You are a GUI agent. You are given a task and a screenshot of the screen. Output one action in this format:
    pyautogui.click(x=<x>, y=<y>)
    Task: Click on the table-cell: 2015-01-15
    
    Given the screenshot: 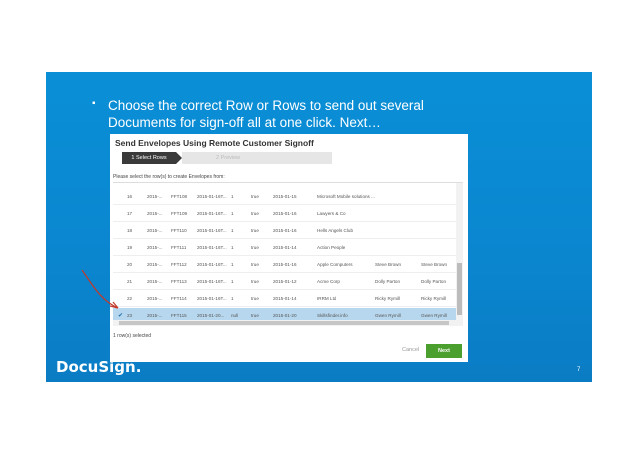 What is the action you would take?
    pyautogui.click(x=285, y=196)
    